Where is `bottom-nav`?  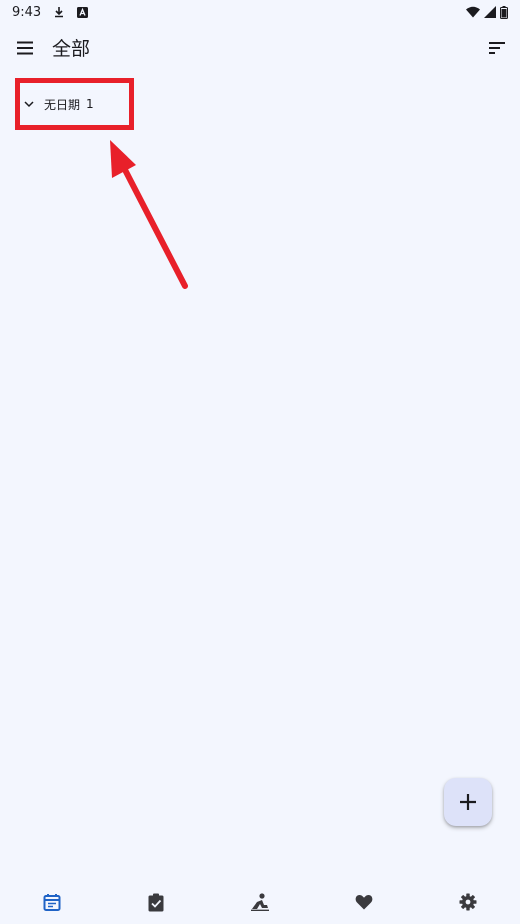
bottom-nav is located at coordinates (260, 902).